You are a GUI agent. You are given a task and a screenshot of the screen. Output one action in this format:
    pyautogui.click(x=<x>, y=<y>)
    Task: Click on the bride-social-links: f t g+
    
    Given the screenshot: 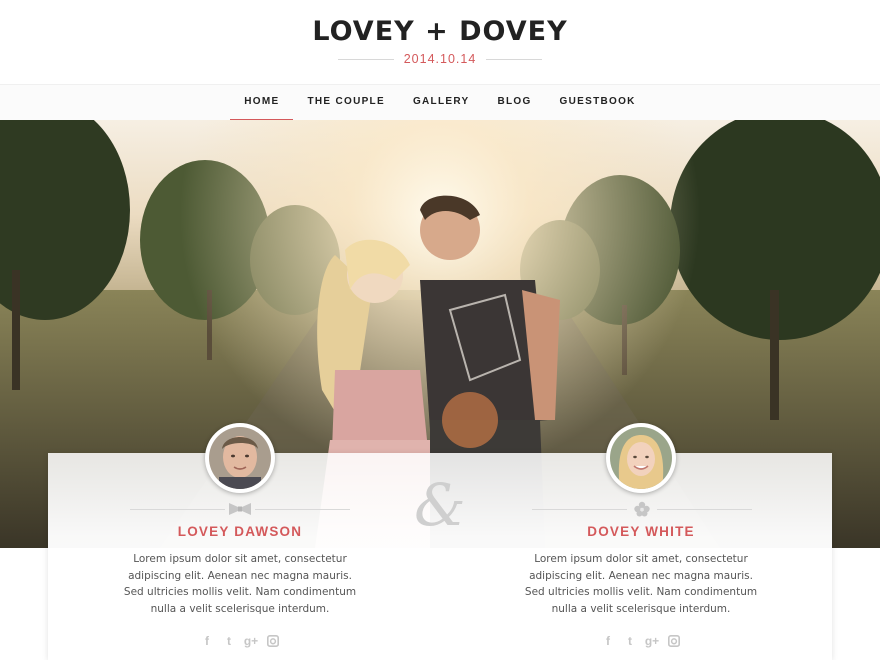 What is the action you would take?
    pyautogui.click(x=641, y=641)
    